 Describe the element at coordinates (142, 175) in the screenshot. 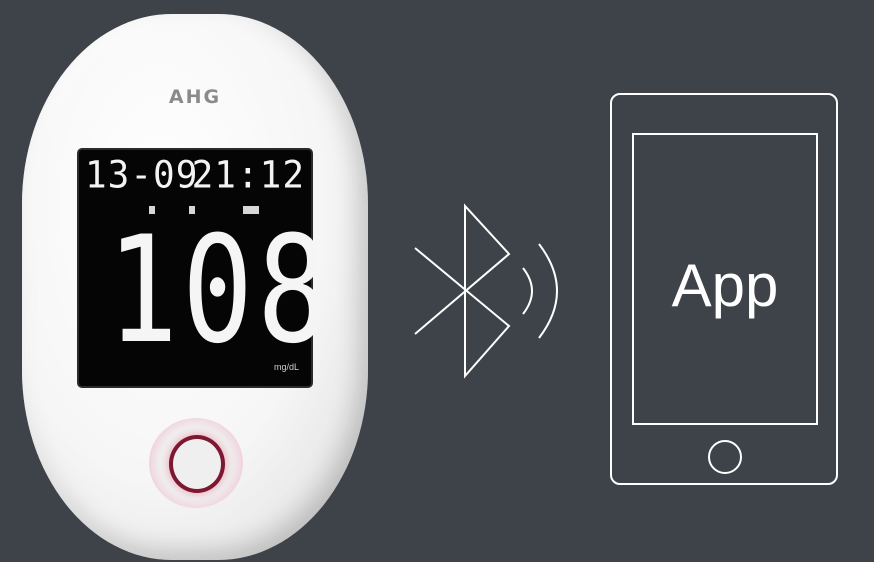

I see `meter-date: 13-09` at that location.